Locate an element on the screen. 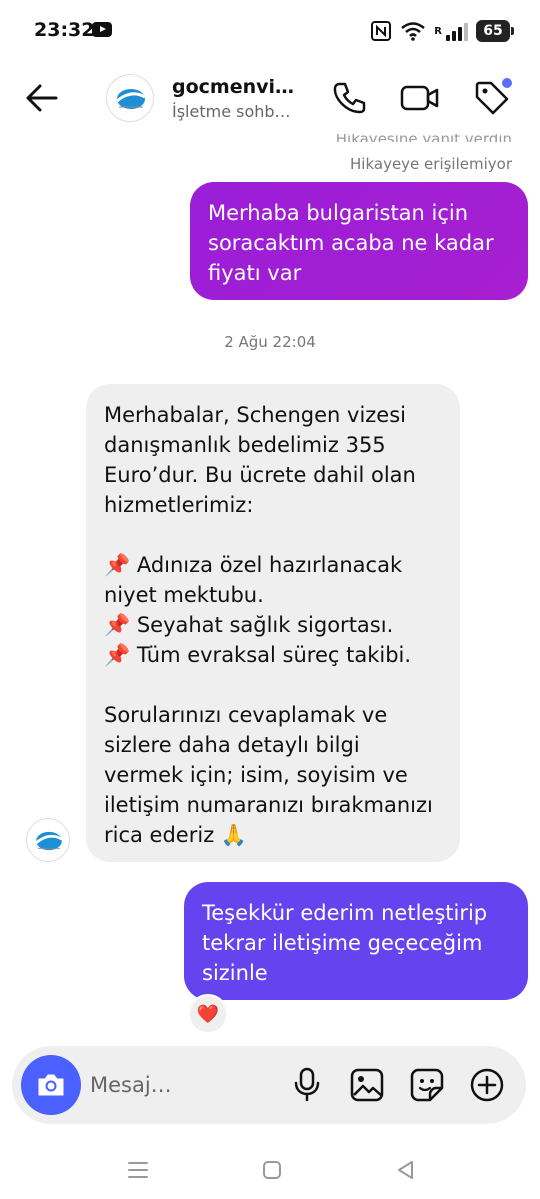 This screenshot has height=1199, width=540. back-triangle-icon is located at coordinates (405, 1170).